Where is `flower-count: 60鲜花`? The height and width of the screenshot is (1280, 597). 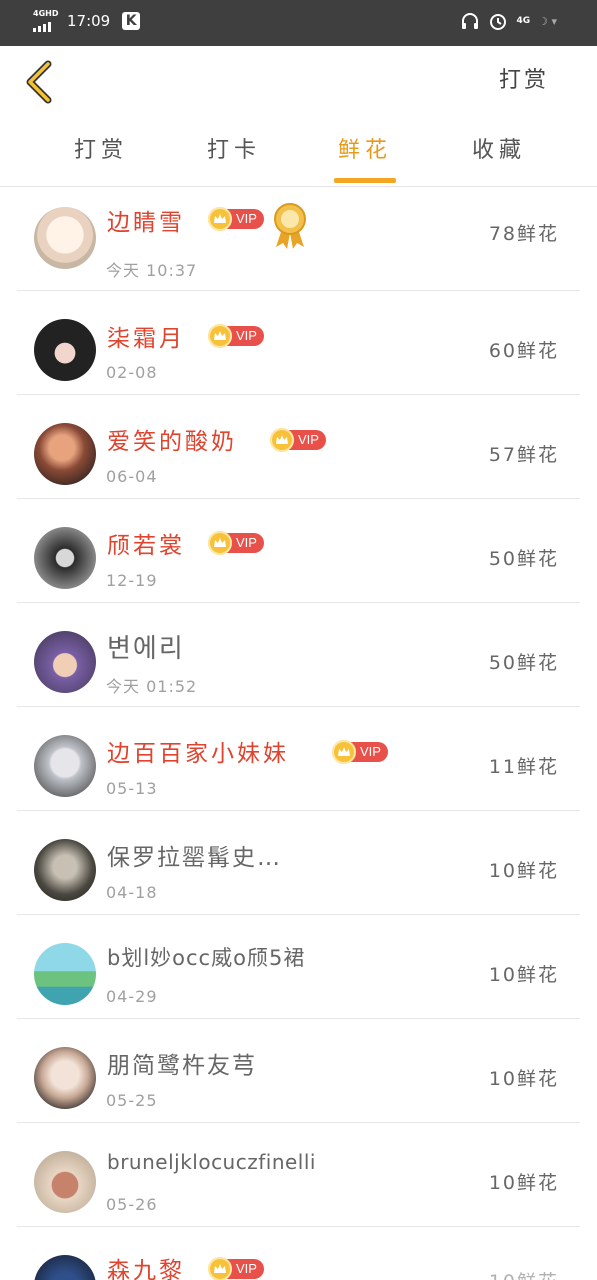
flower-count: 60鲜花 is located at coordinates (523, 351).